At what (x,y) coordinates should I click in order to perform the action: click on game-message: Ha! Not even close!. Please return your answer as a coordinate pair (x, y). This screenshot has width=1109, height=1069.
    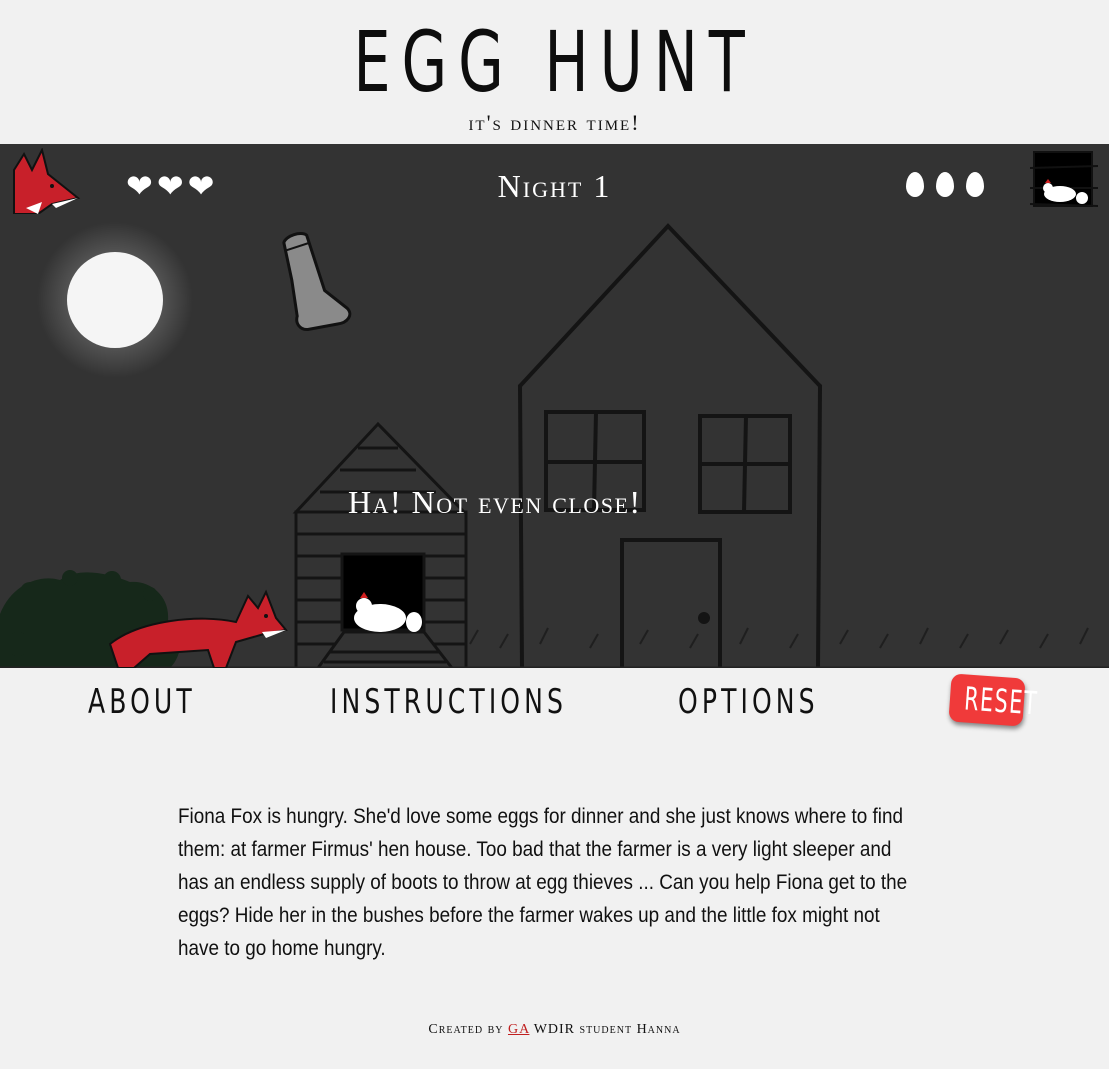
    Looking at the image, I should click on (495, 502).